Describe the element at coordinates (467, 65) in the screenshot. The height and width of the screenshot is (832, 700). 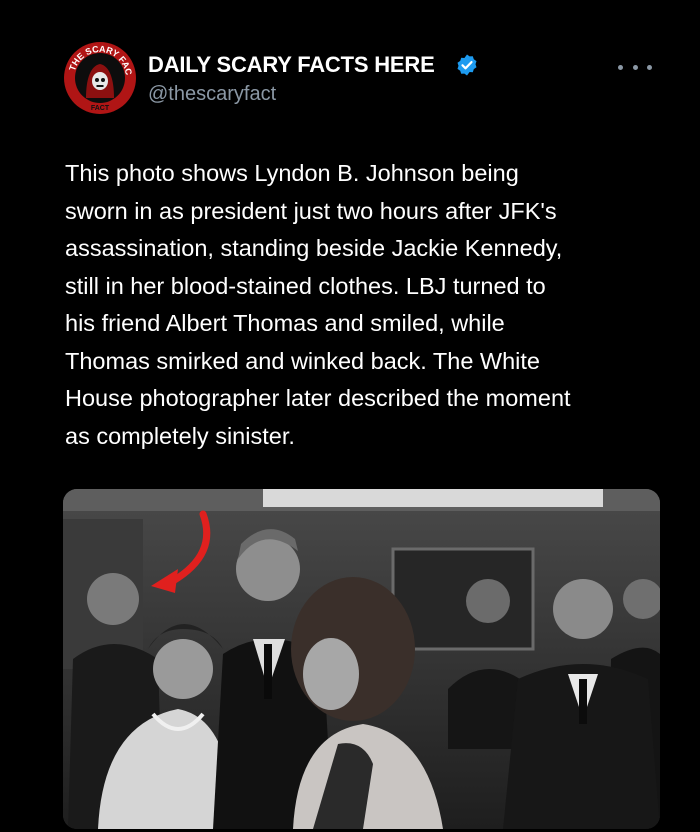
I see `verified-badge-icon` at that location.